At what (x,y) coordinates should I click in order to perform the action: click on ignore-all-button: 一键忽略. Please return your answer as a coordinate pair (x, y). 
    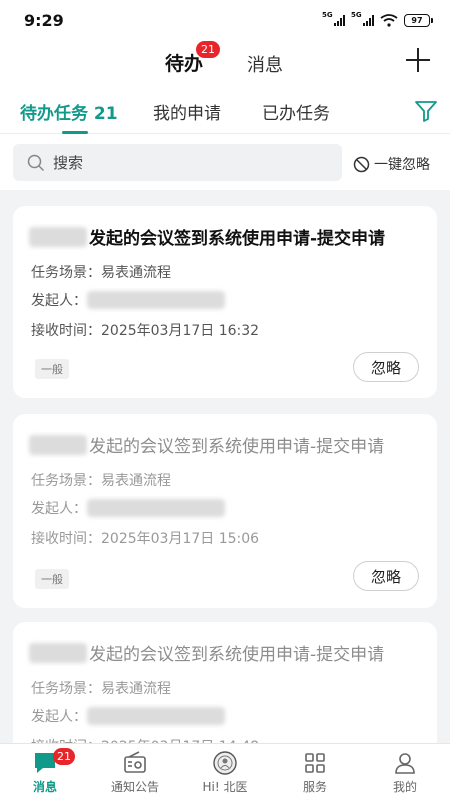
    Looking at the image, I should click on (391, 164).